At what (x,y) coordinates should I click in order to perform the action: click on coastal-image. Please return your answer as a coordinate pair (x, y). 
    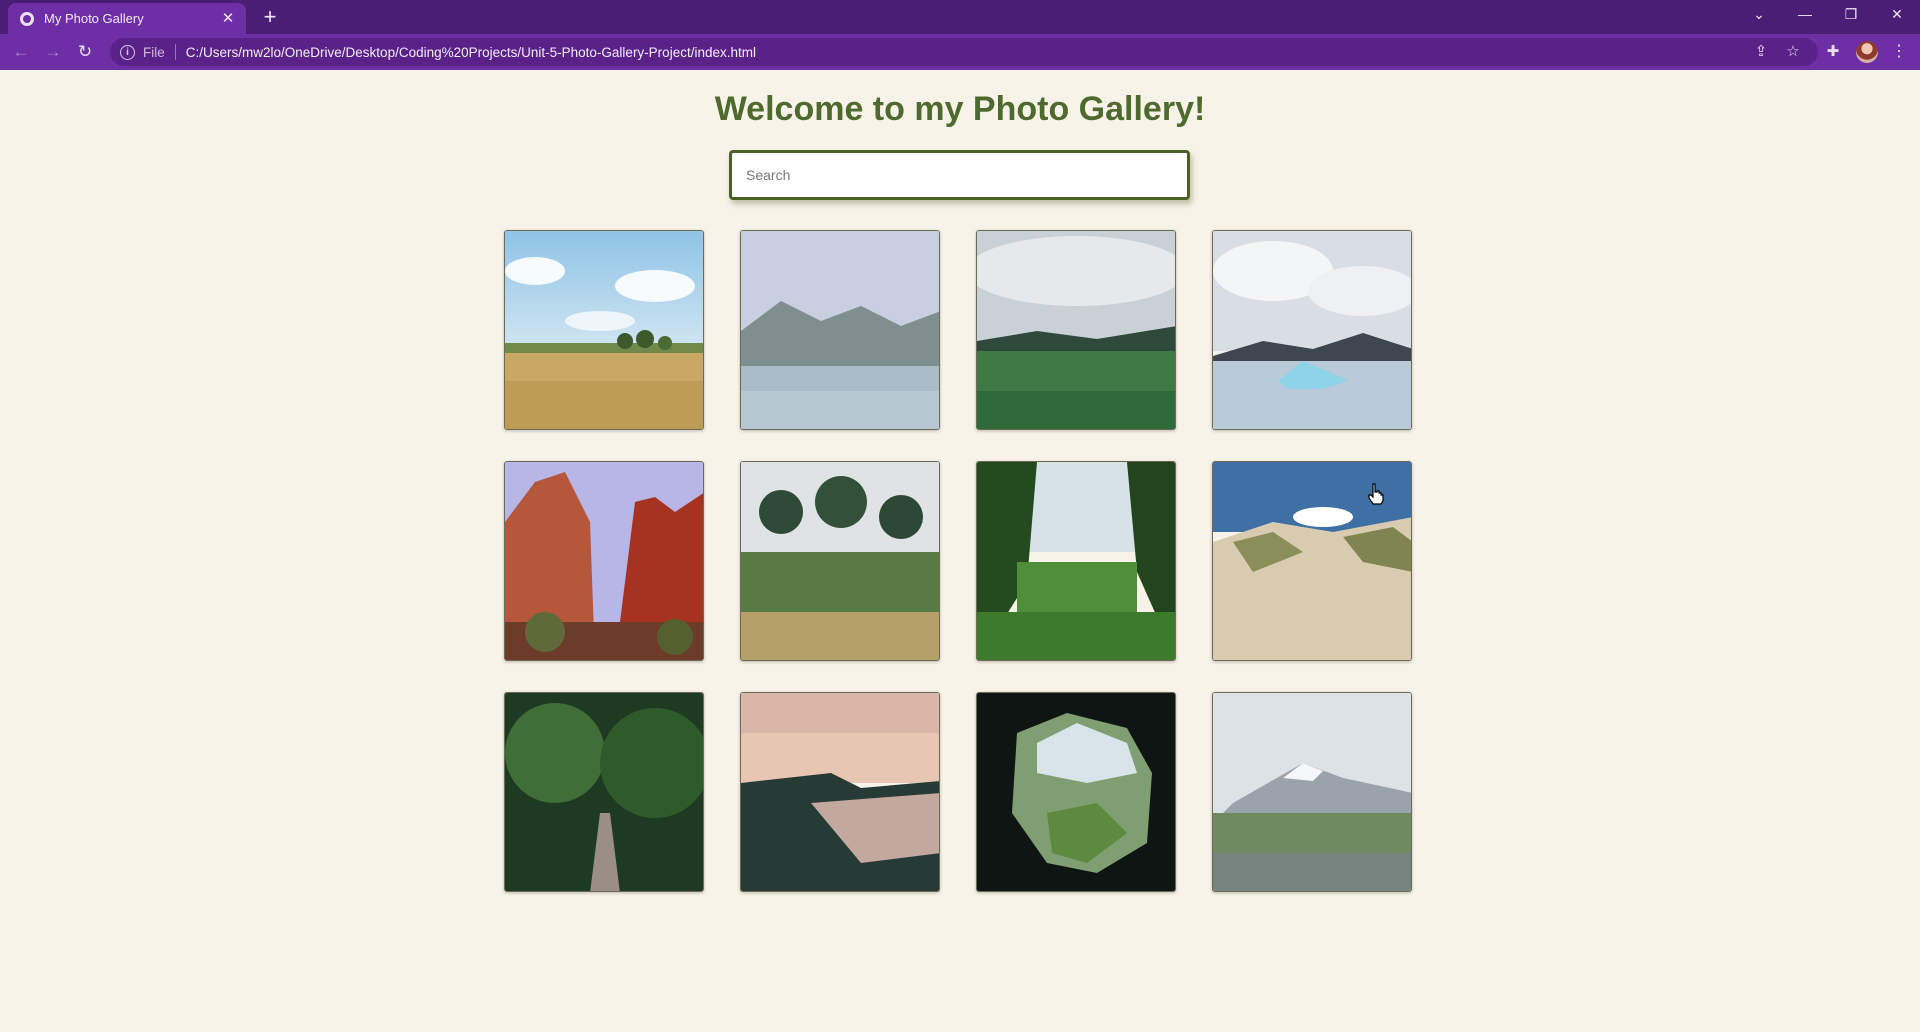
    Looking at the image, I should click on (840, 792).